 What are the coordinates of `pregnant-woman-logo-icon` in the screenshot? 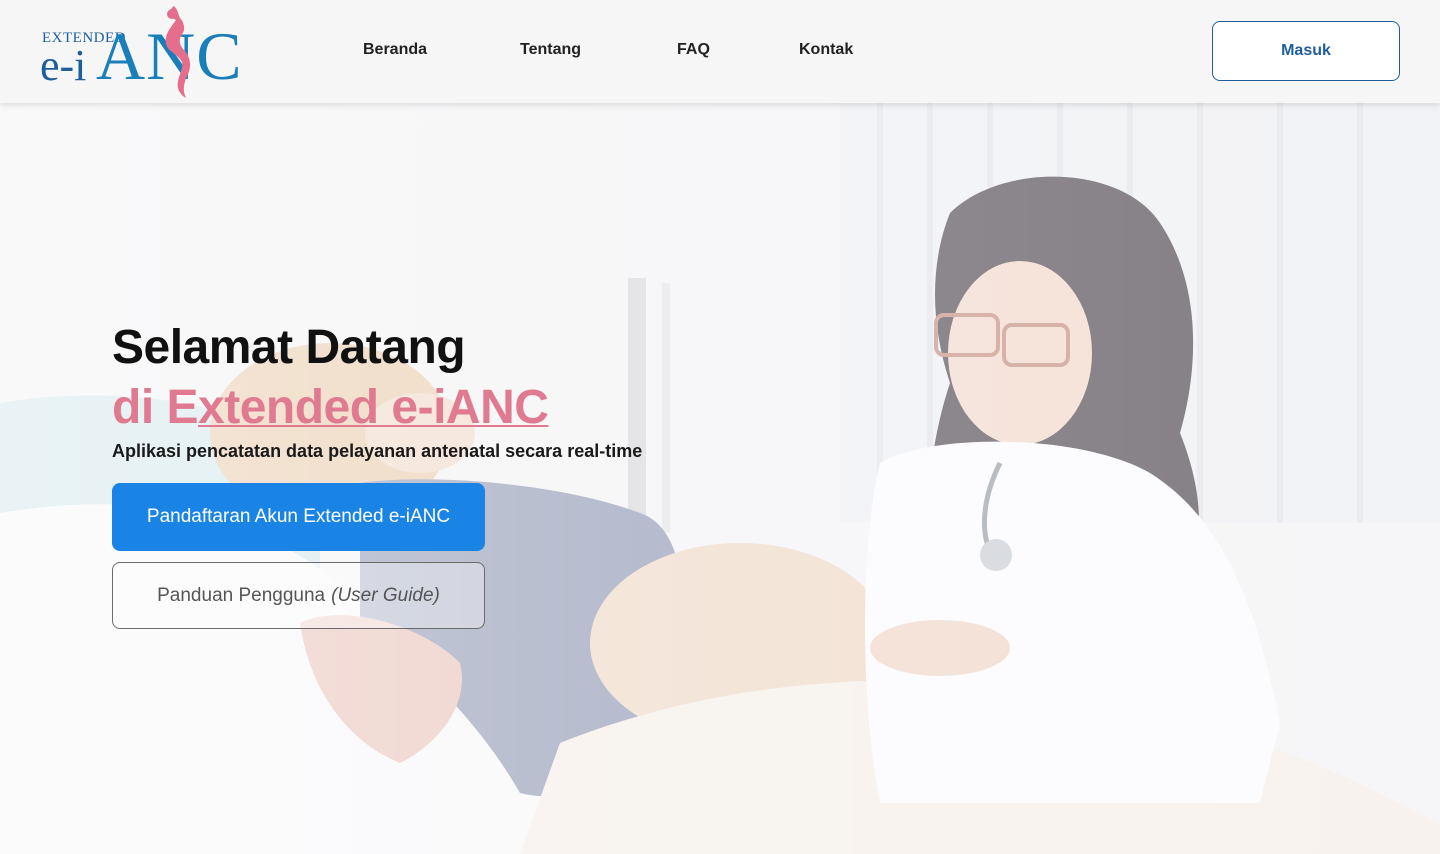 It's located at (178, 52).